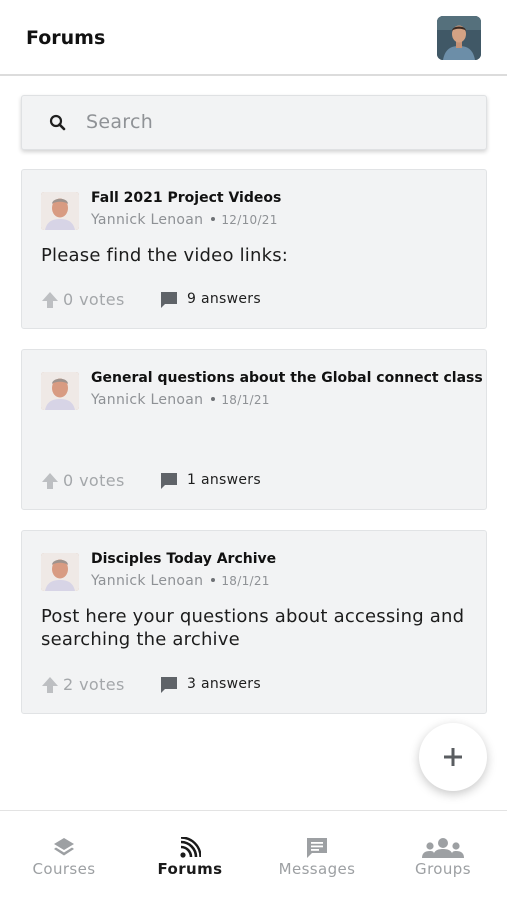 The width and height of the screenshot is (507, 900). What do you see at coordinates (66, 38) in the screenshot?
I see `page-title: Forums` at bounding box center [66, 38].